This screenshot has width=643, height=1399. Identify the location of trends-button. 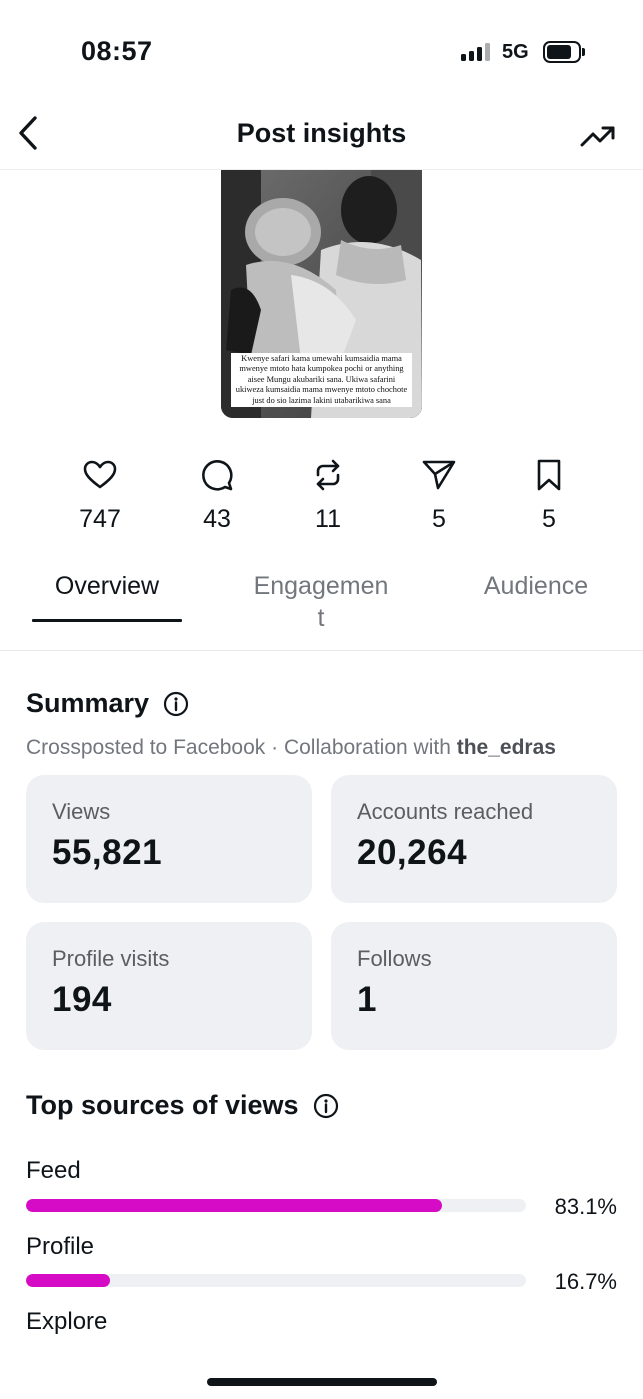
(598, 136).